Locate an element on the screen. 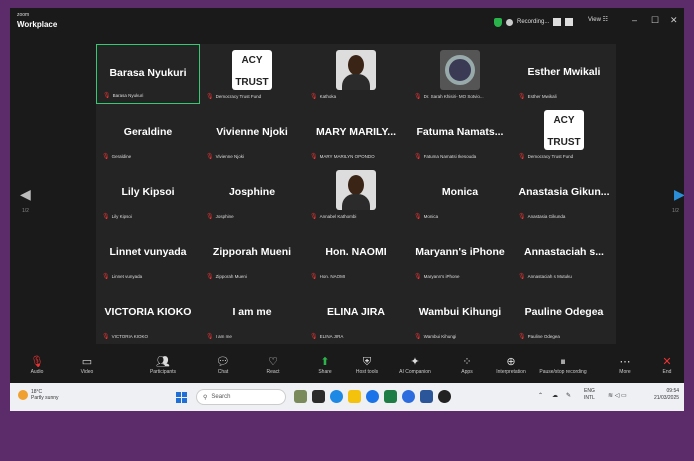 This screenshot has width=694, height=461. participant-name: Hon. NAOMI is located at coordinates (356, 252).